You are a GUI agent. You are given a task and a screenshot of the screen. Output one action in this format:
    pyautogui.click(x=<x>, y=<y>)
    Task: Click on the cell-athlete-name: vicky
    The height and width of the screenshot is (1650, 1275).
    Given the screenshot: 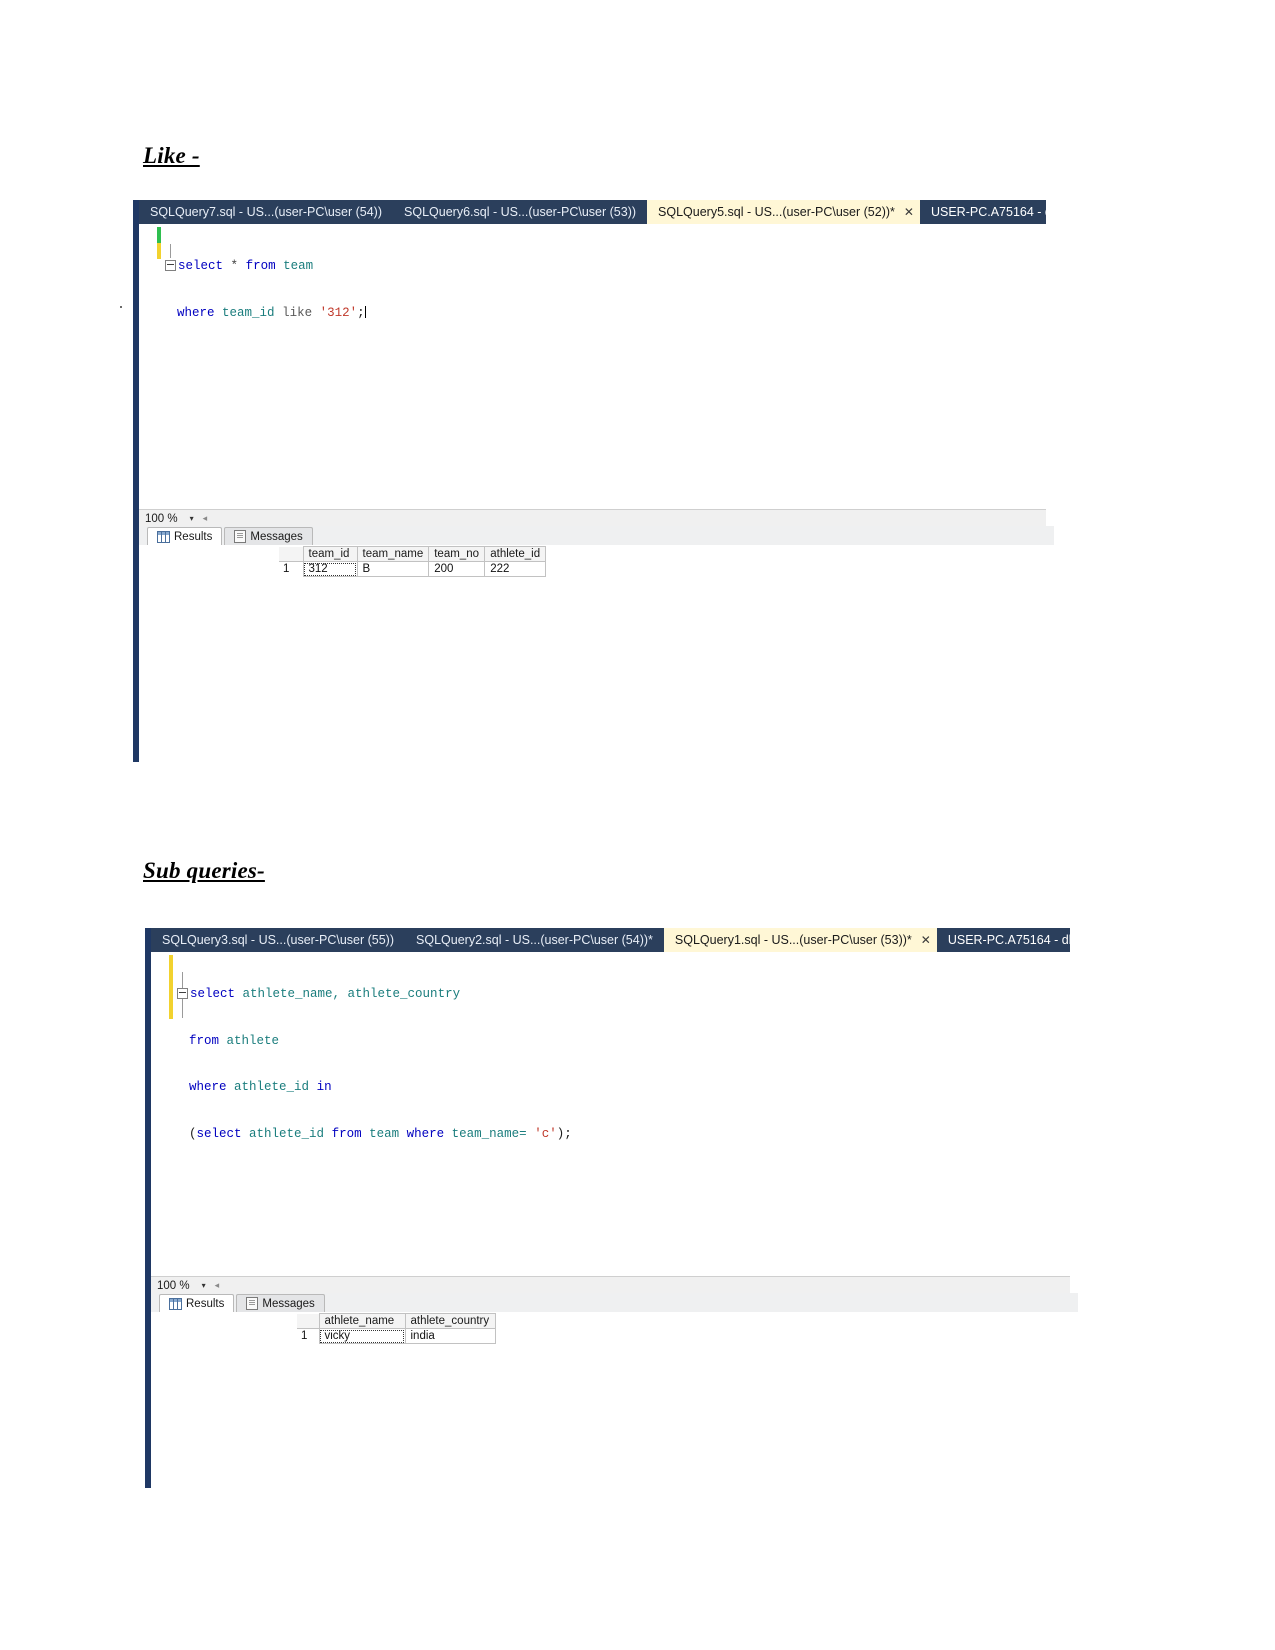 What is the action you would take?
    pyautogui.click(x=362, y=1336)
    